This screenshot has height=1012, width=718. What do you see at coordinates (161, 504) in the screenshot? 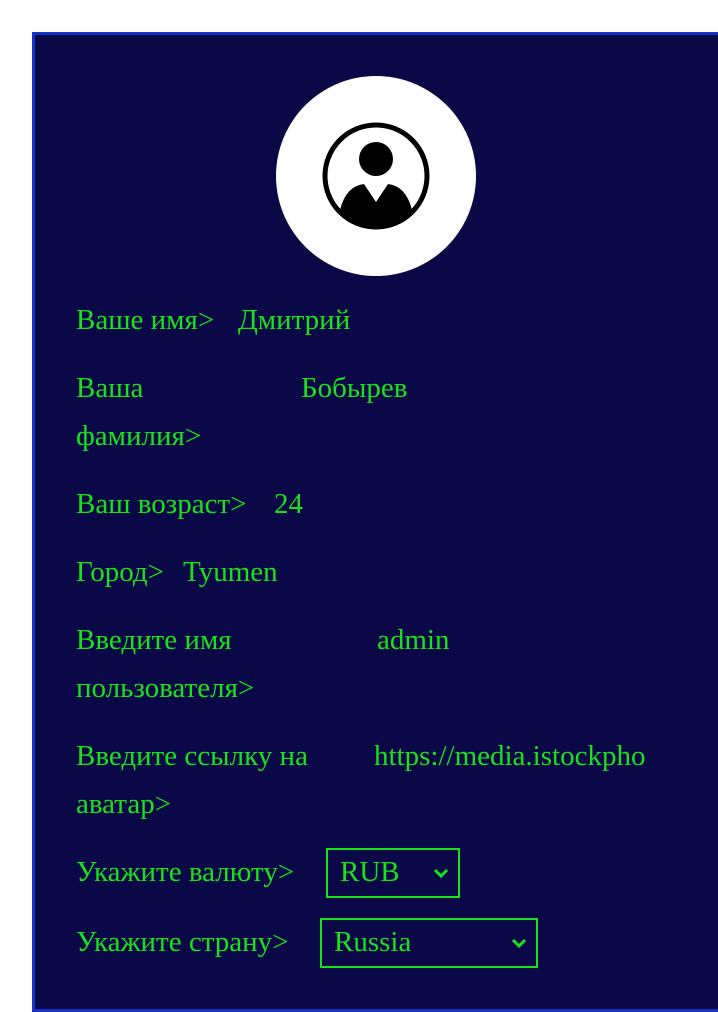
I see `age-label: Ваш возраст>` at bounding box center [161, 504].